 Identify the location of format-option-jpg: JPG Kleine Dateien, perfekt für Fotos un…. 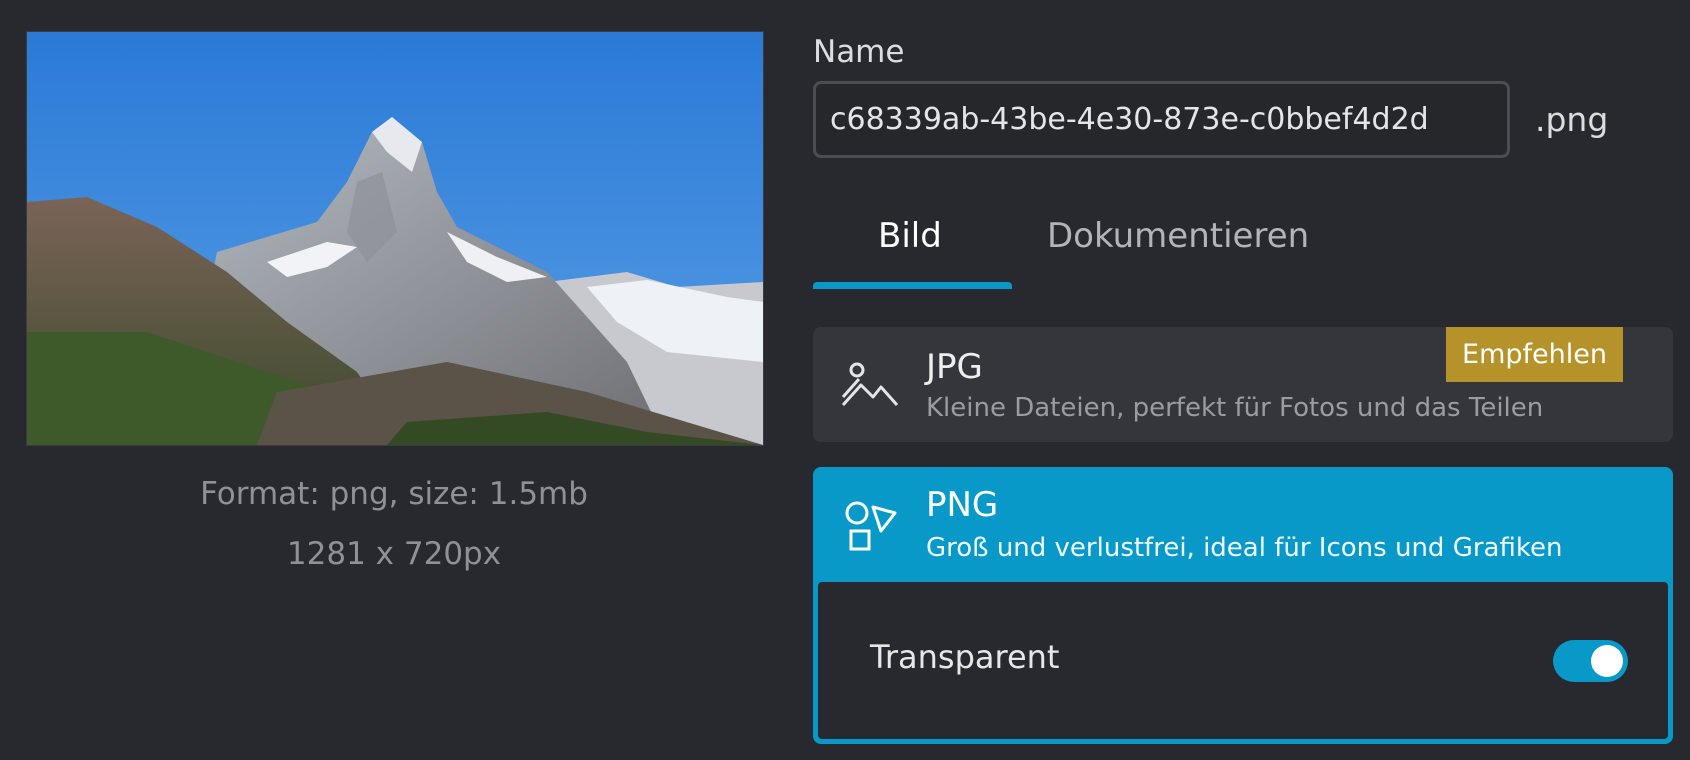
(1243, 384).